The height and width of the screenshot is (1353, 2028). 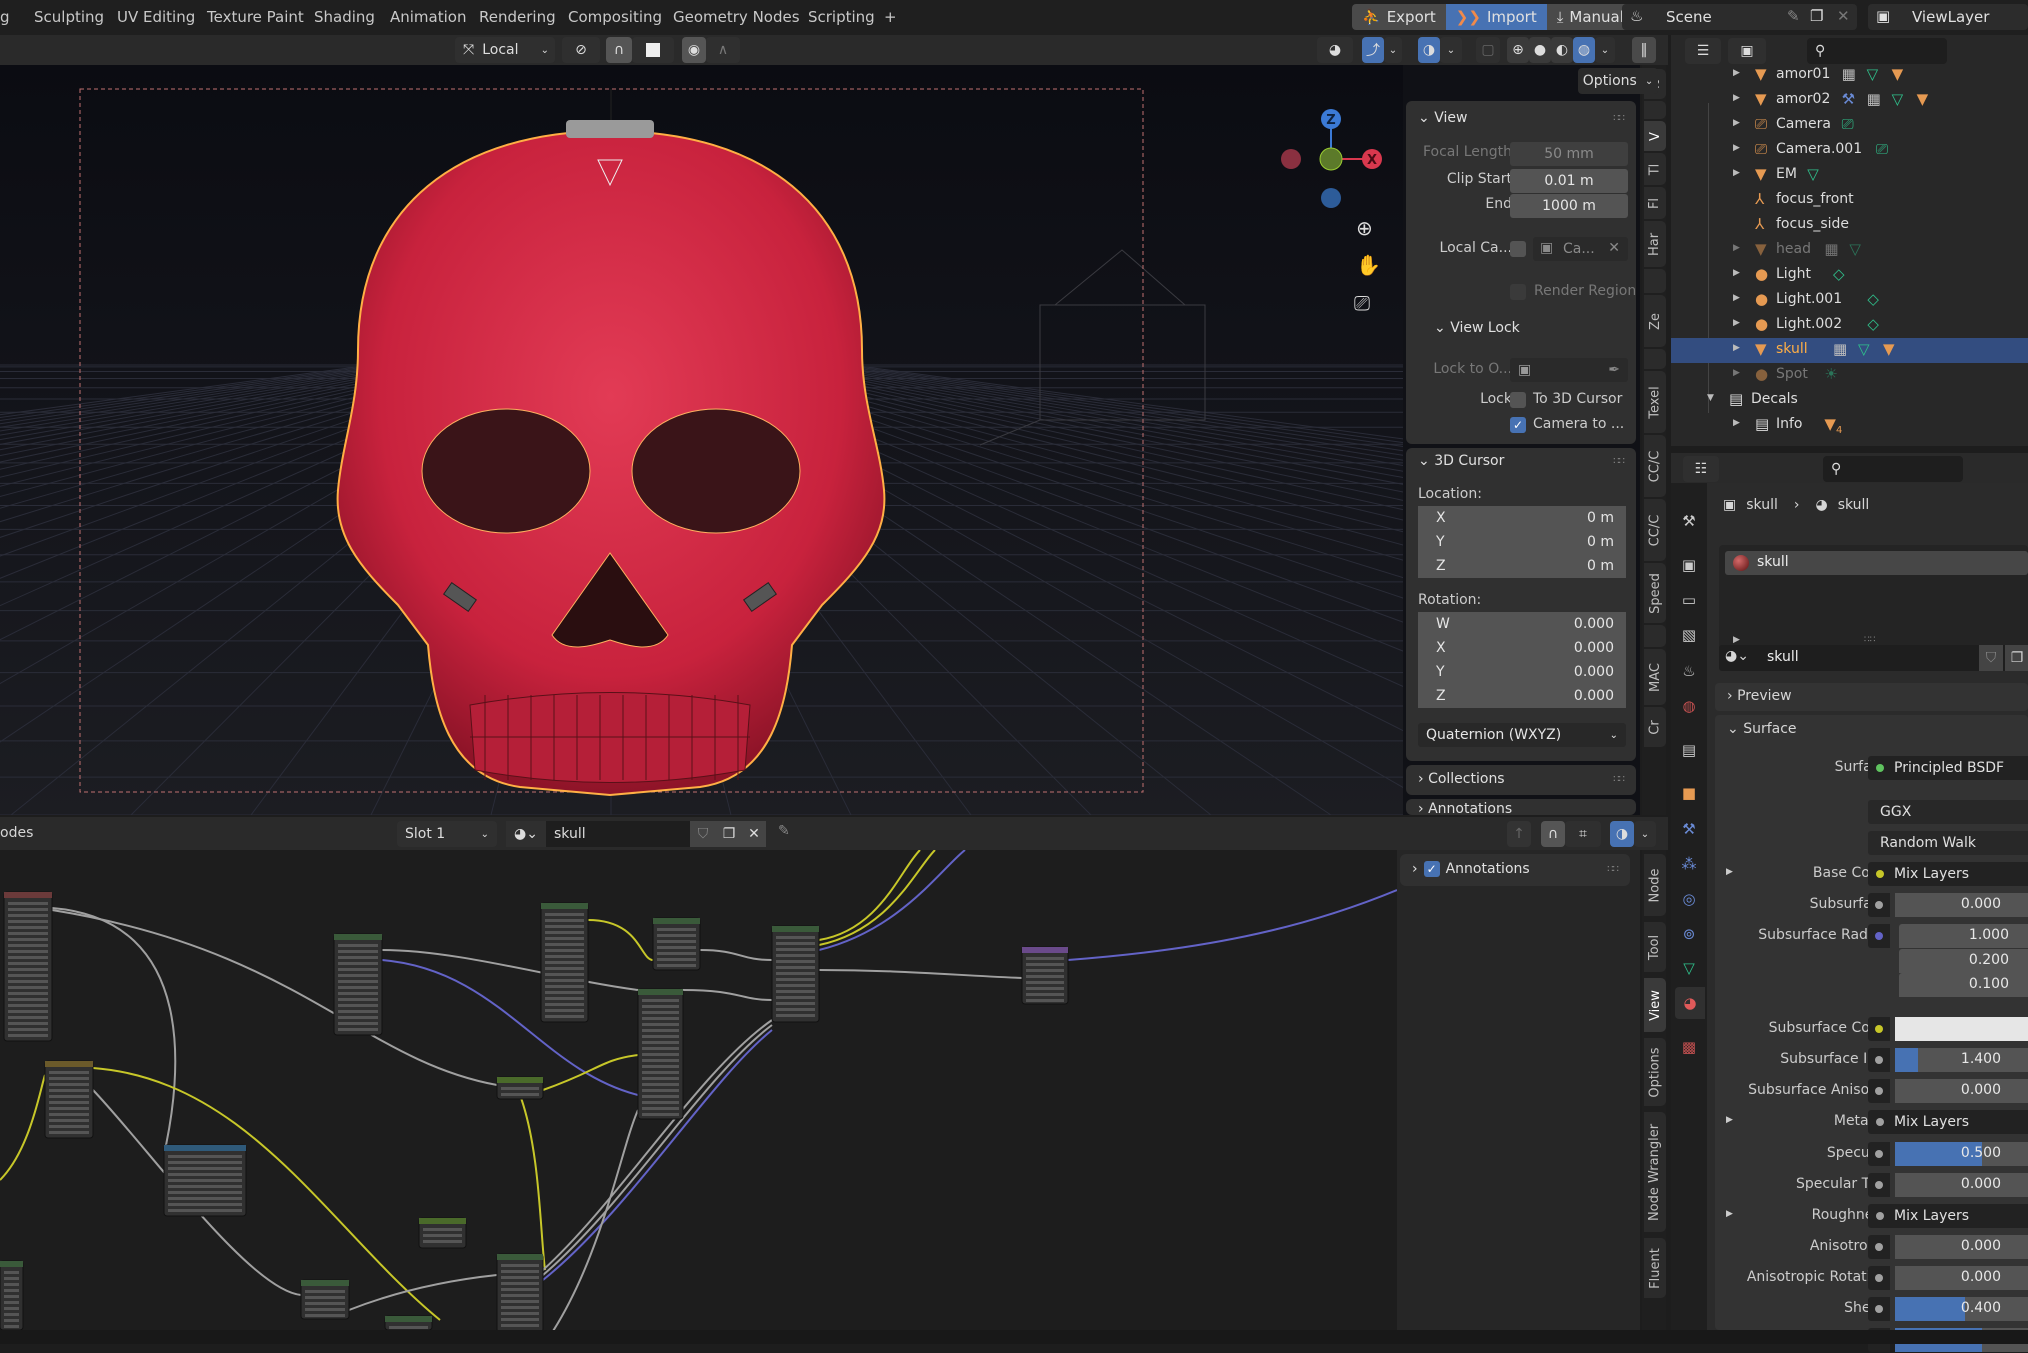 I want to click on duplicate-icon: ❐, so click(x=729, y=834).